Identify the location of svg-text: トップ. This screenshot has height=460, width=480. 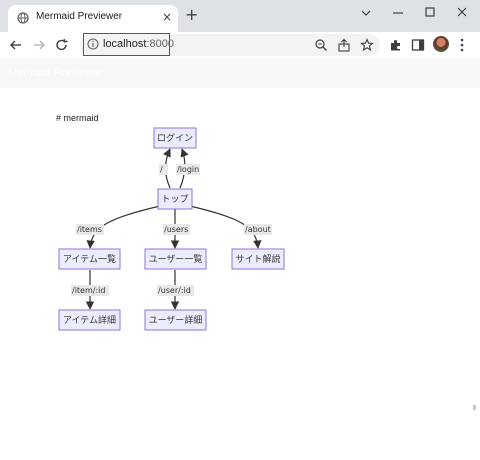
(174, 199).